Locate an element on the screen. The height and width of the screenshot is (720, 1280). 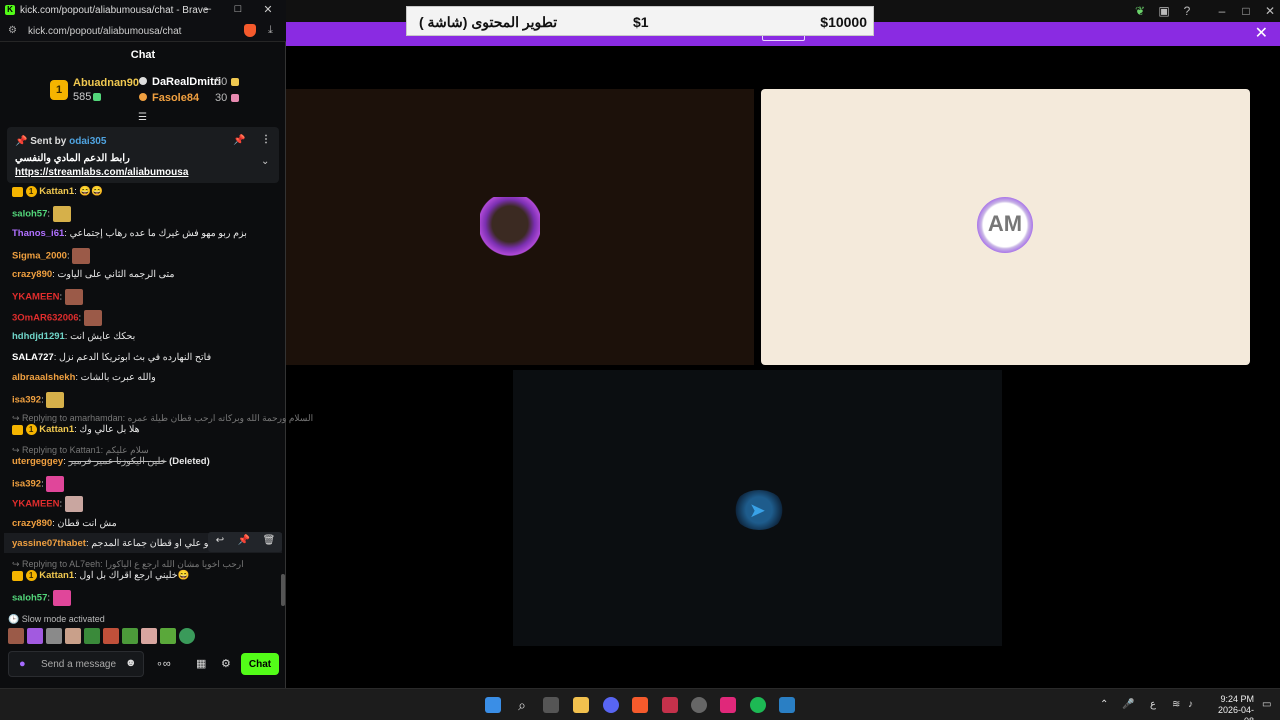
minimize-icon: – is located at coordinates (208, 9).